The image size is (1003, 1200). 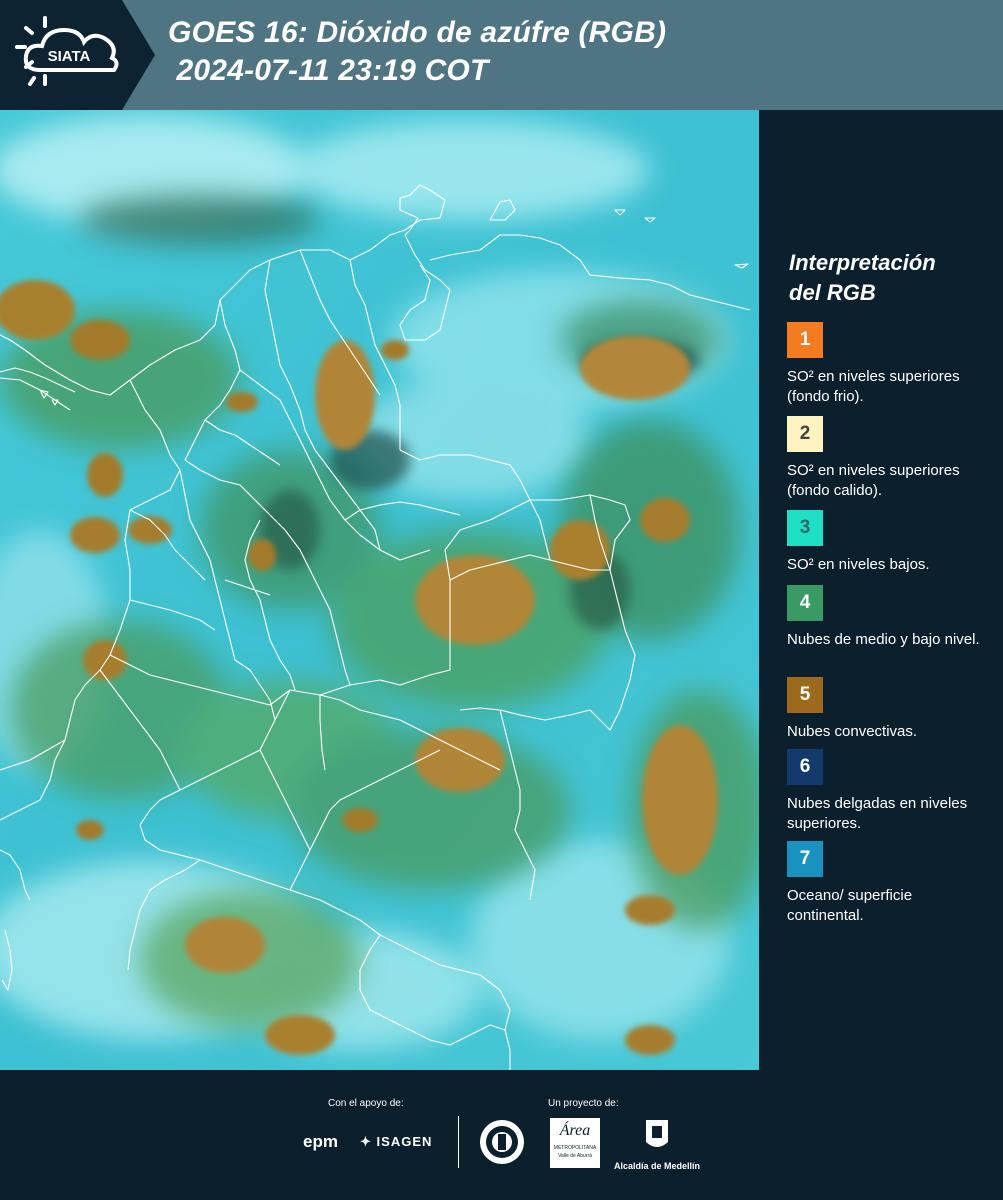 I want to click on legend-swatch-number: 4, so click(x=805, y=602).